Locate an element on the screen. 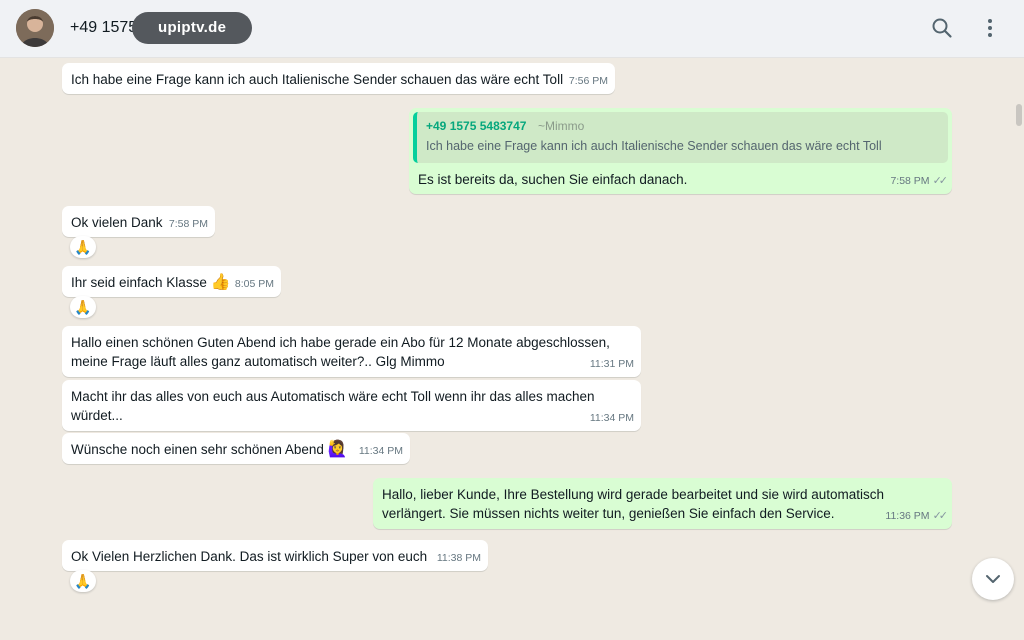 The image size is (1024, 640). scroll-to-bottom-button is located at coordinates (993, 579).